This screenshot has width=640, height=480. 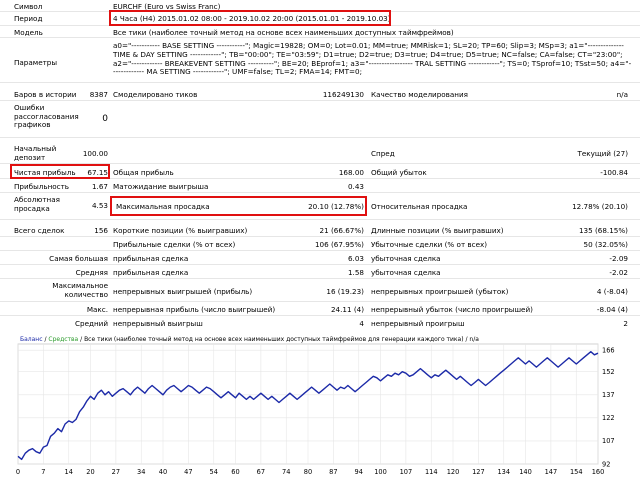 What do you see at coordinates (90, 472) in the screenshot?
I see `x-tick-label: 20` at bounding box center [90, 472].